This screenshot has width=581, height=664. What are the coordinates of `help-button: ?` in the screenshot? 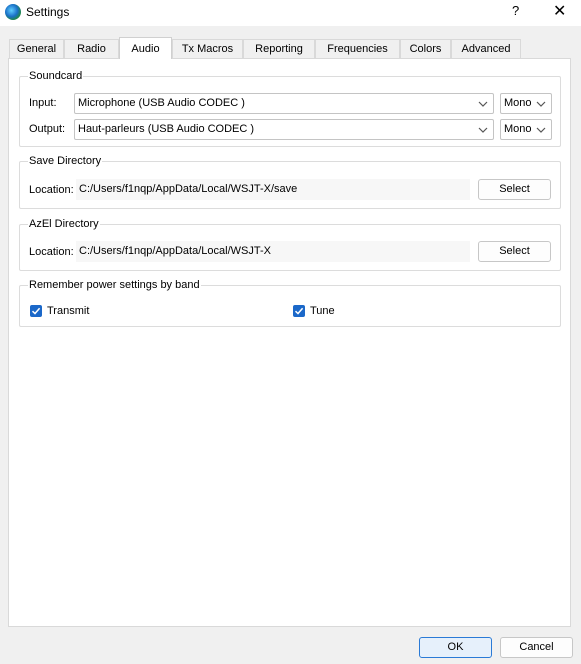 It's located at (515, 10).